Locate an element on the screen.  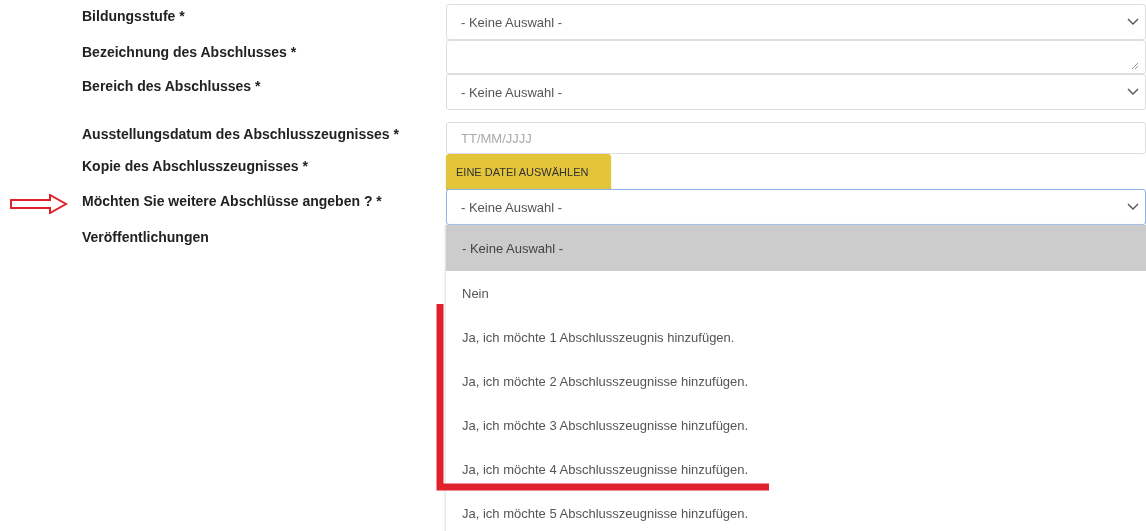
arrow-annotation is located at coordinates (39, 204).